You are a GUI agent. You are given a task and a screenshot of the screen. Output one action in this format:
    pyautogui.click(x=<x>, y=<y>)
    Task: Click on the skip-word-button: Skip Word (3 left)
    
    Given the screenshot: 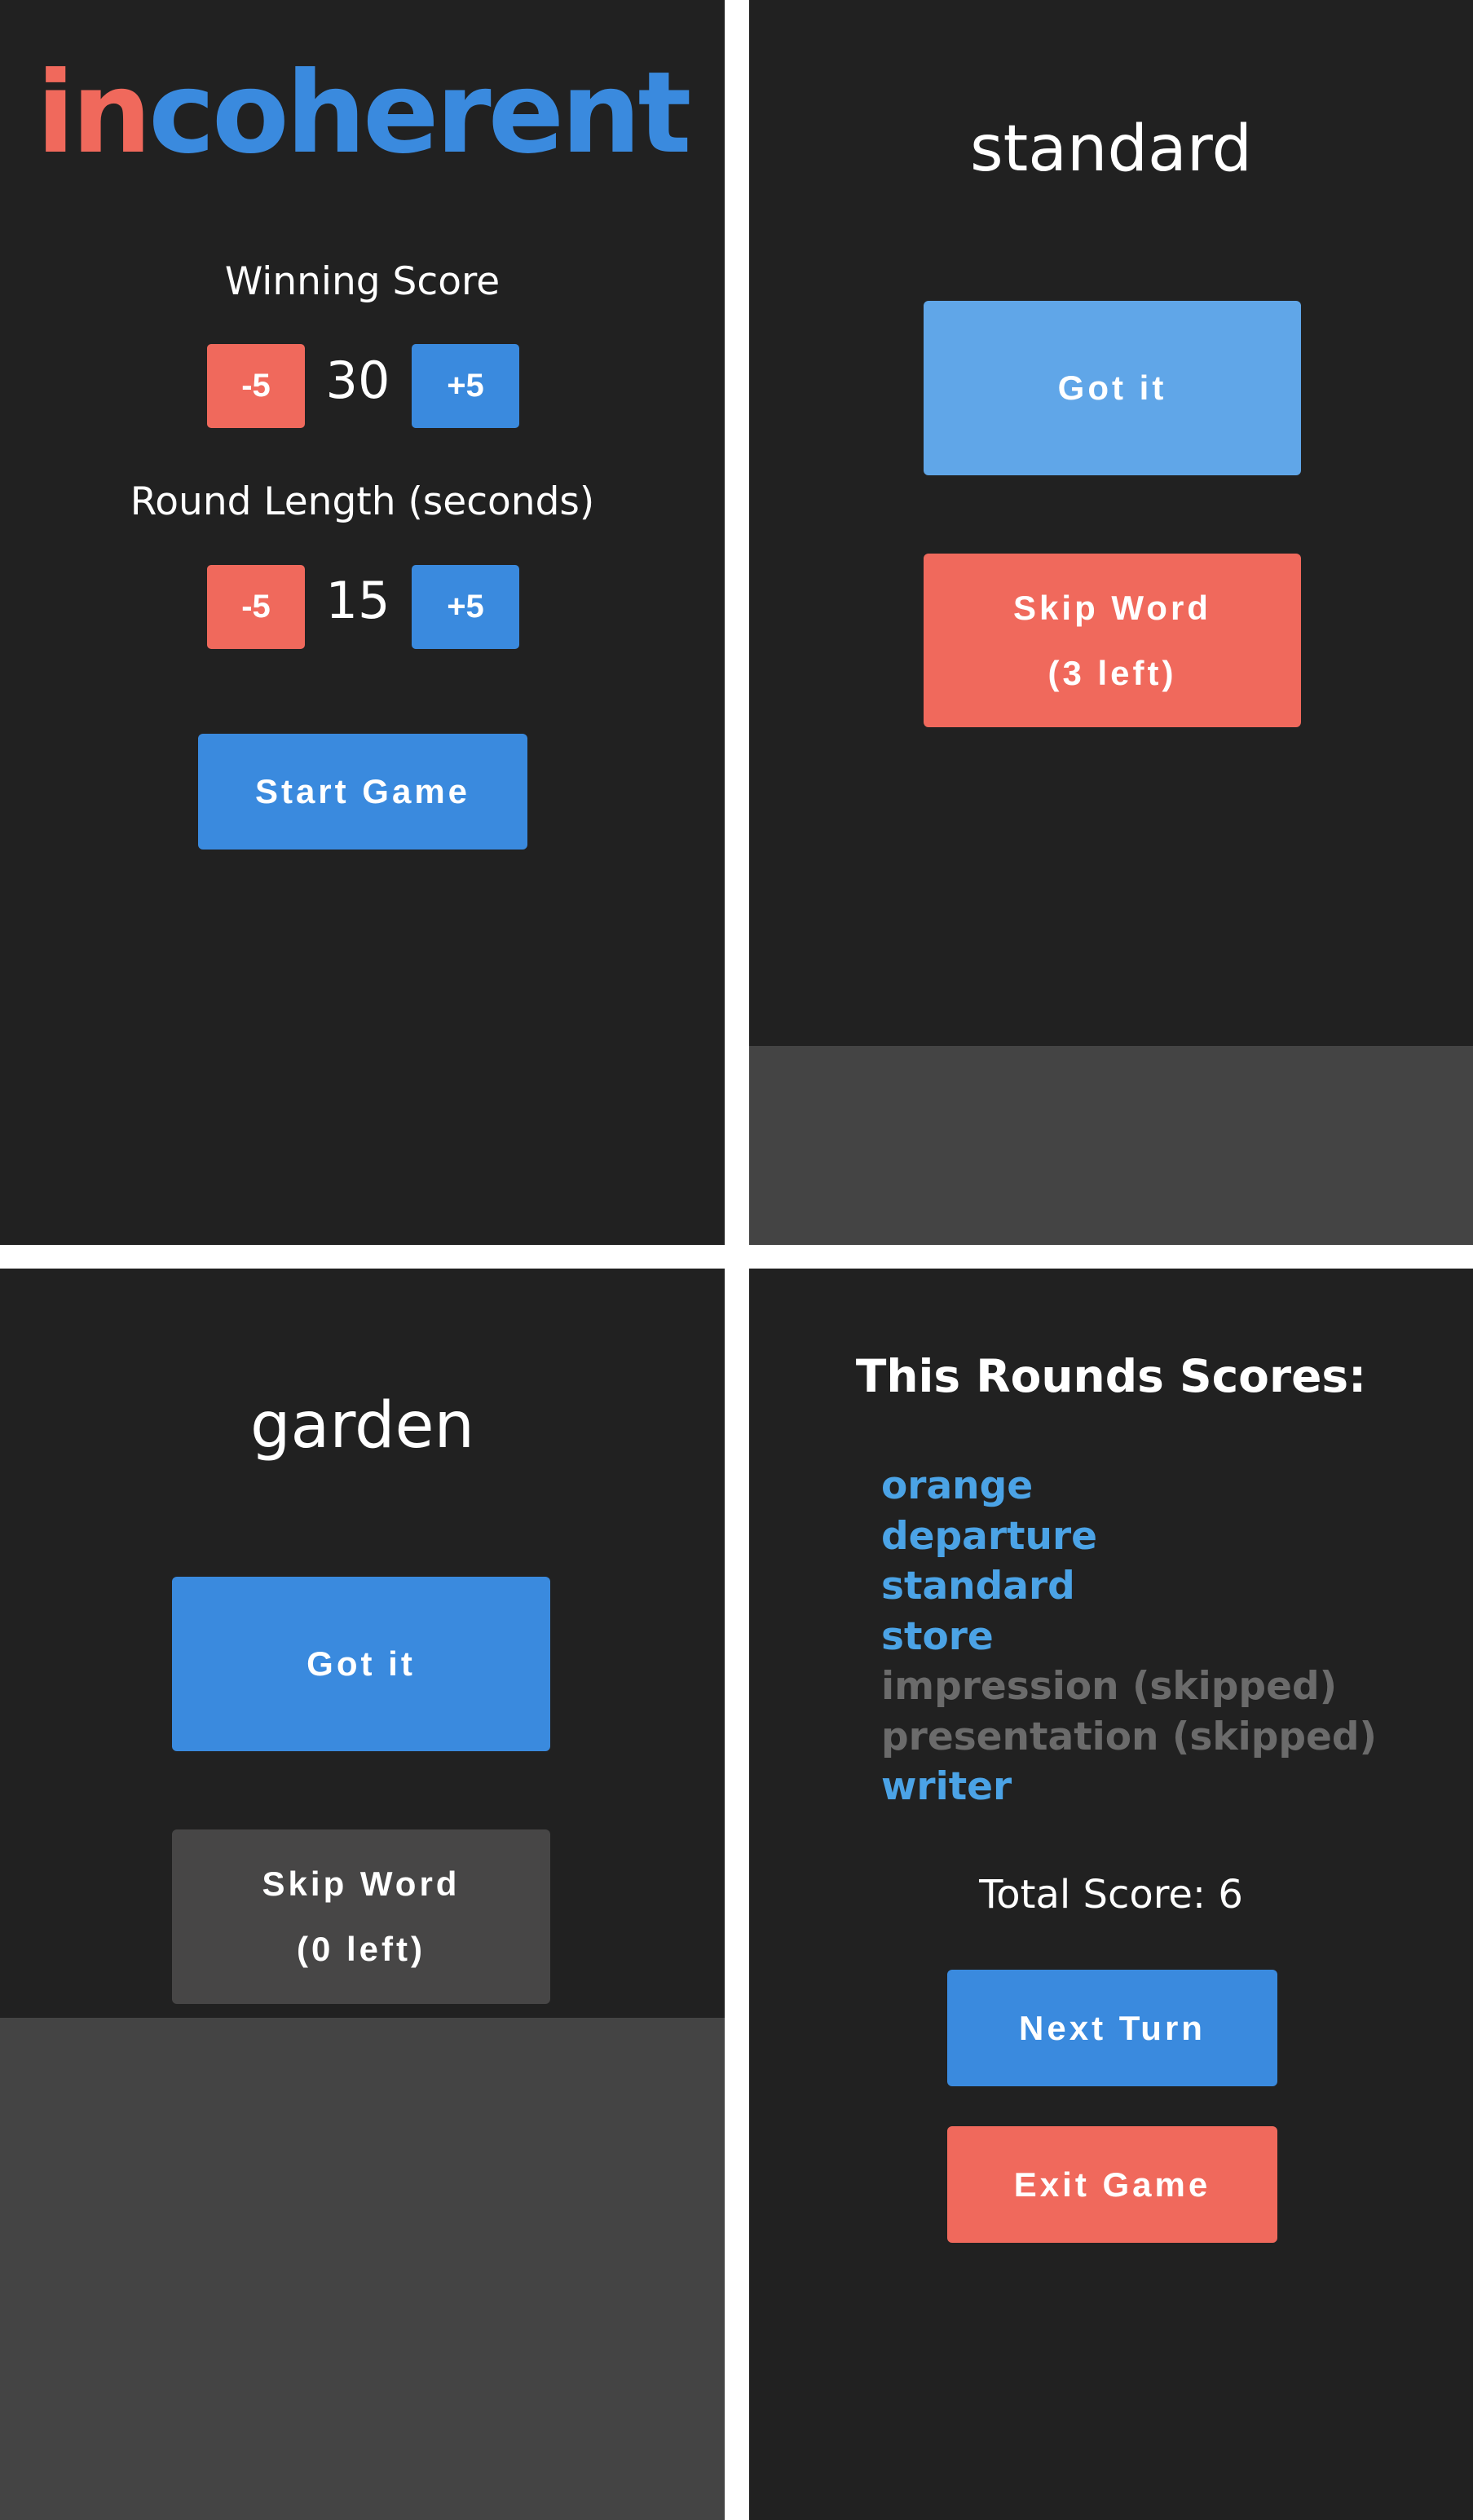 What is the action you would take?
    pyautogui.click(x=1112, y=641)
    